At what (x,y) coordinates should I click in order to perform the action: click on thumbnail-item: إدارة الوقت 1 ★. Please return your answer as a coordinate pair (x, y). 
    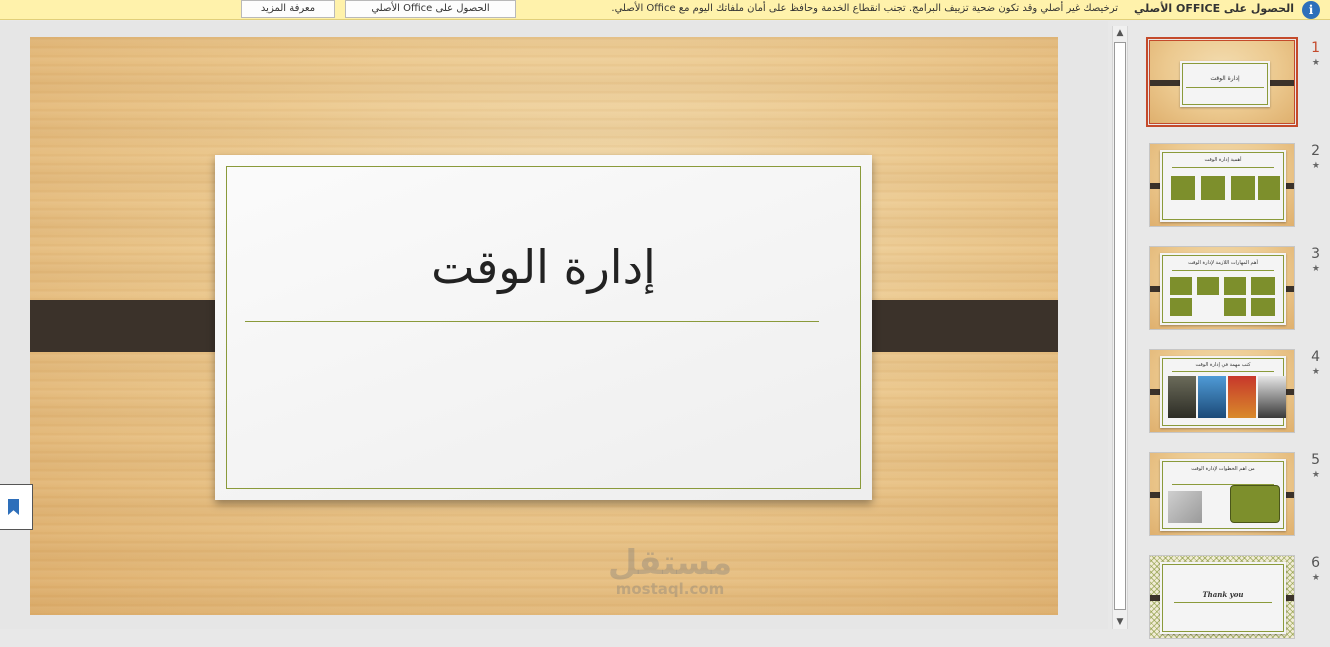
    Looking at the image, I should click on (1229, 84).